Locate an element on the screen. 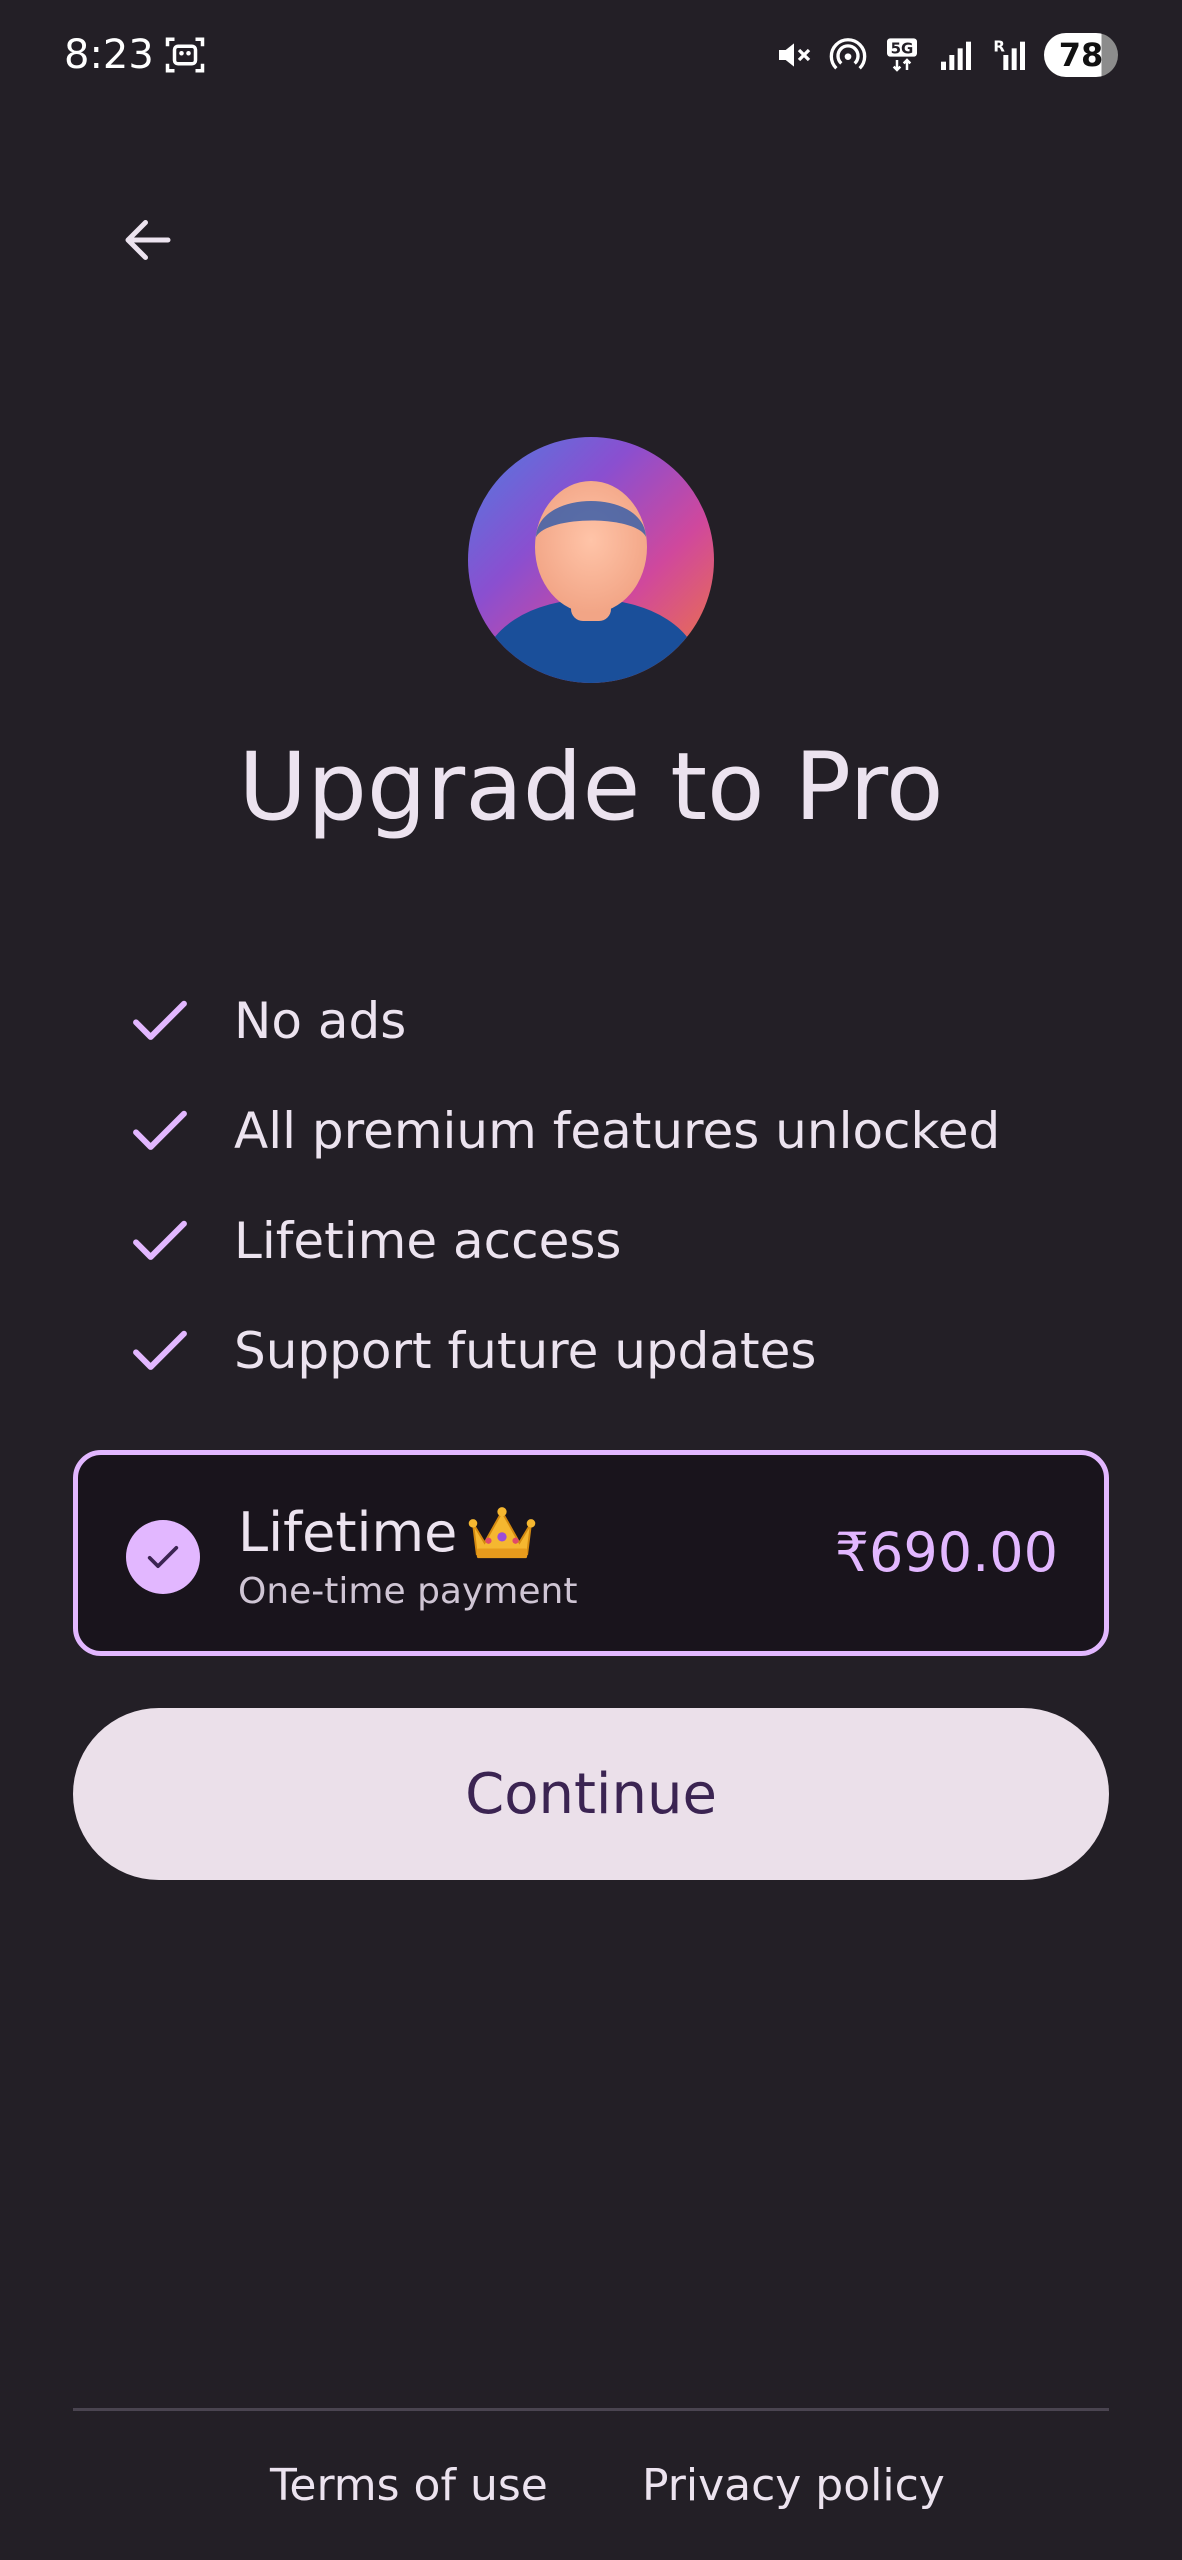 The width and height of the screenshot is (1182, 2560). status-bar: 8:23 5G R 78 is located at coordinates (591, 55).